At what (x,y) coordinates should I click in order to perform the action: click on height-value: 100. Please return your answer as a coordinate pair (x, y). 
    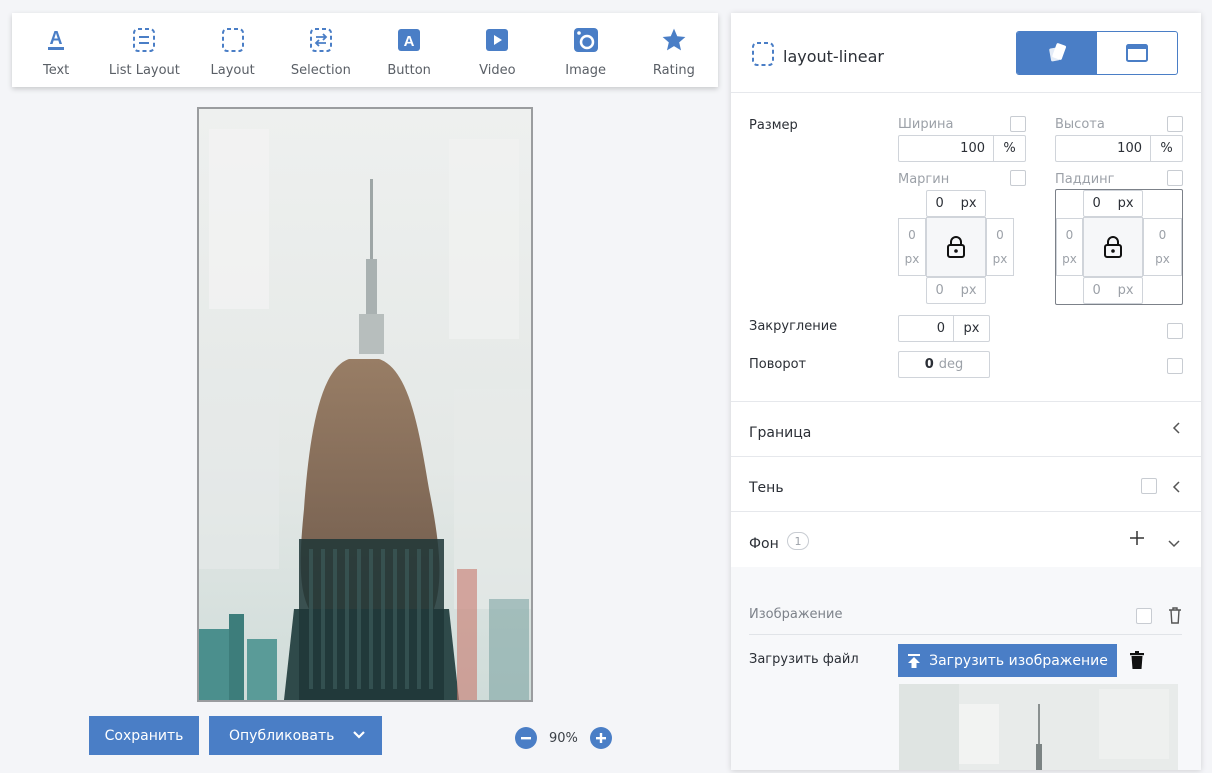
    Looking at the image, I should click on (1129, 148).